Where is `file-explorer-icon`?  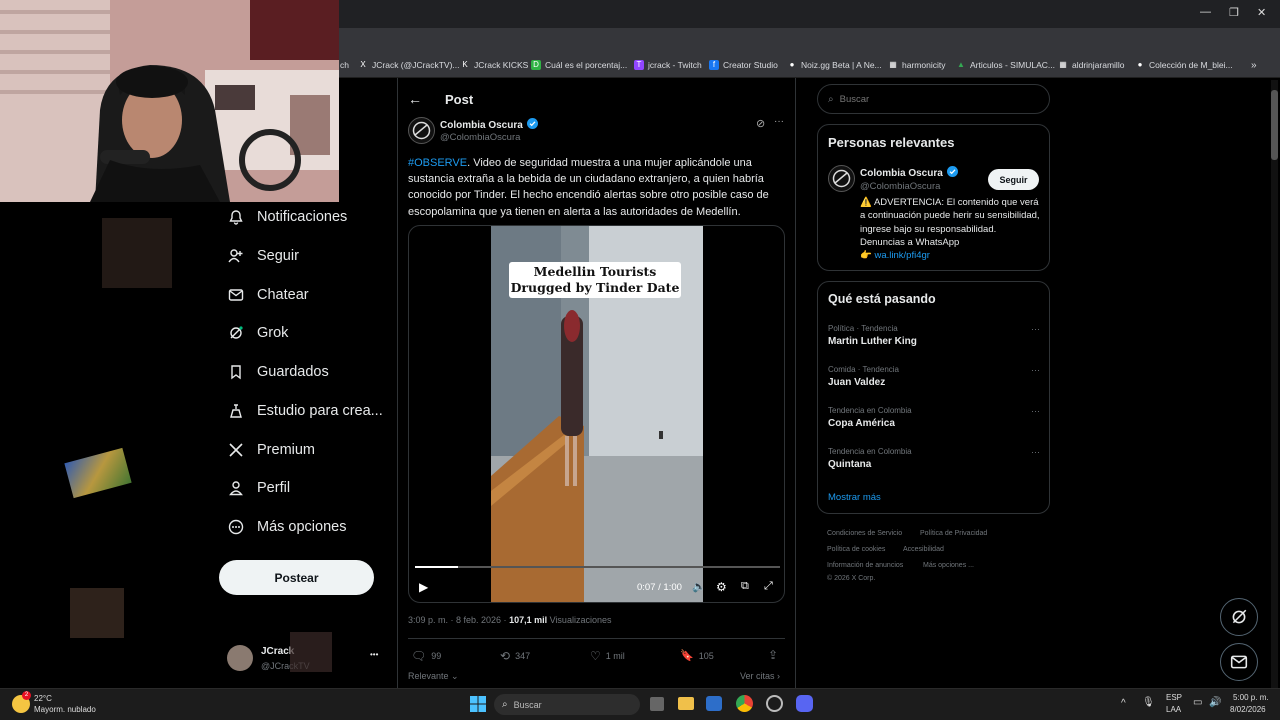 file-explorer-icon is located at coordinates (686, 703).